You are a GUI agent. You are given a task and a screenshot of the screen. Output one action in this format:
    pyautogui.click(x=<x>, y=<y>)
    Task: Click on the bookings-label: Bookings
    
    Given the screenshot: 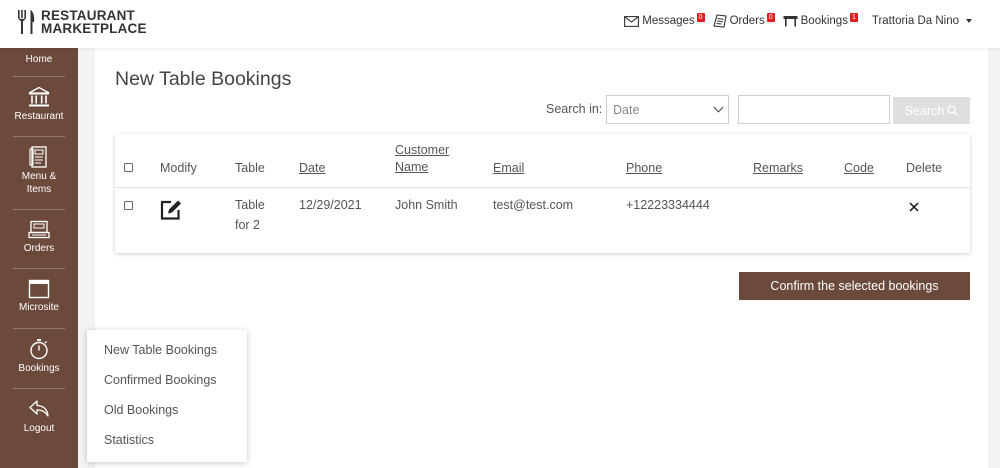 What is the action you would take?
    pyautogui.click(x=824, y=21)
    